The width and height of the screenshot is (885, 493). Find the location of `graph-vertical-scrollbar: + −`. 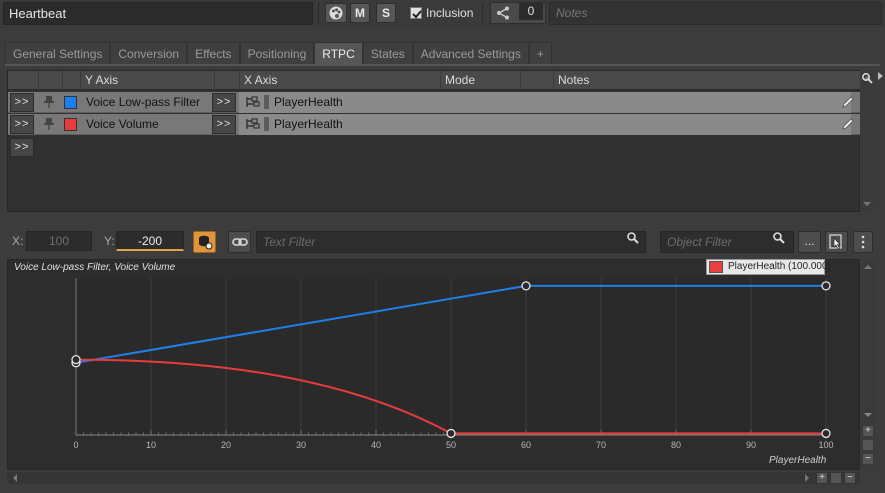

graph-vertical-scrollbar: + − is located at coordinates (868, 364).